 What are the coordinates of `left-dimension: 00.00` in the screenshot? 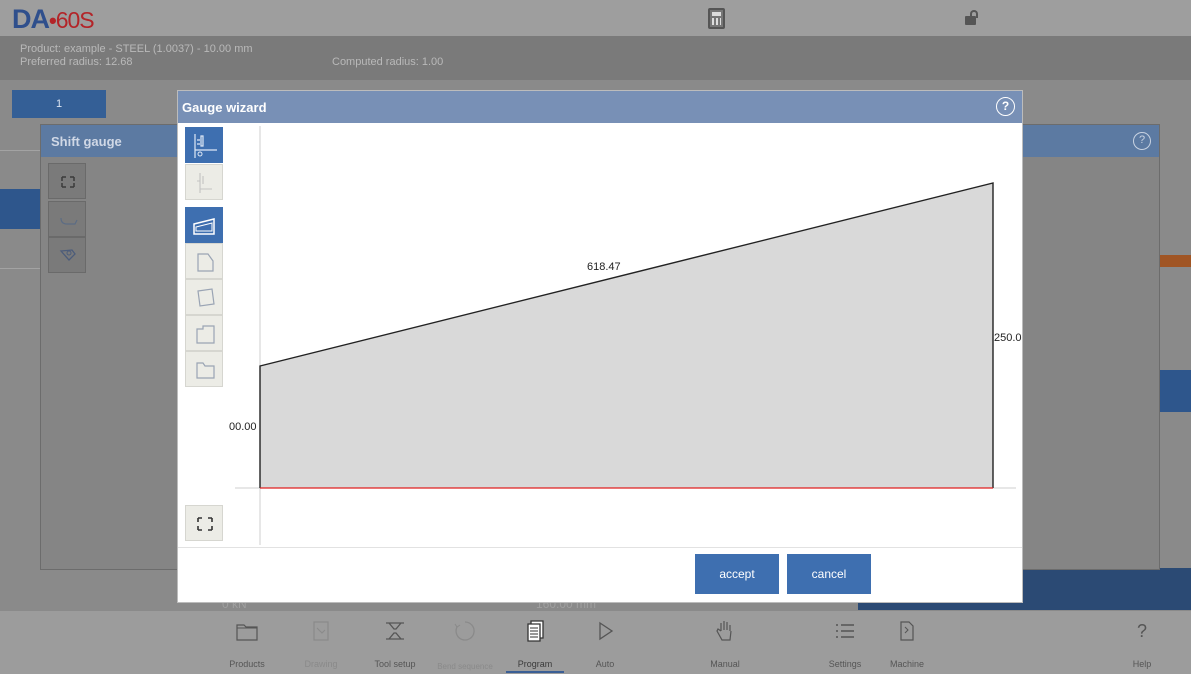 It's located at (243, 427).